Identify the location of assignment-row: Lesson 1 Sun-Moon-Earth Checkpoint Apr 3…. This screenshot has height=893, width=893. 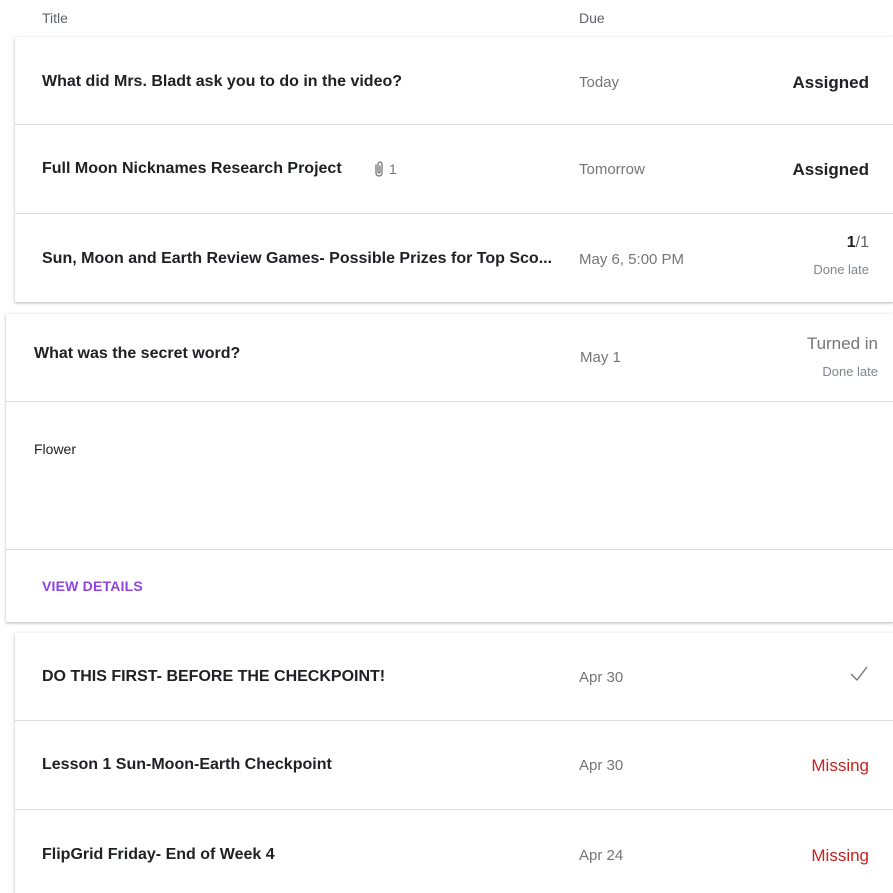
(454, 765).